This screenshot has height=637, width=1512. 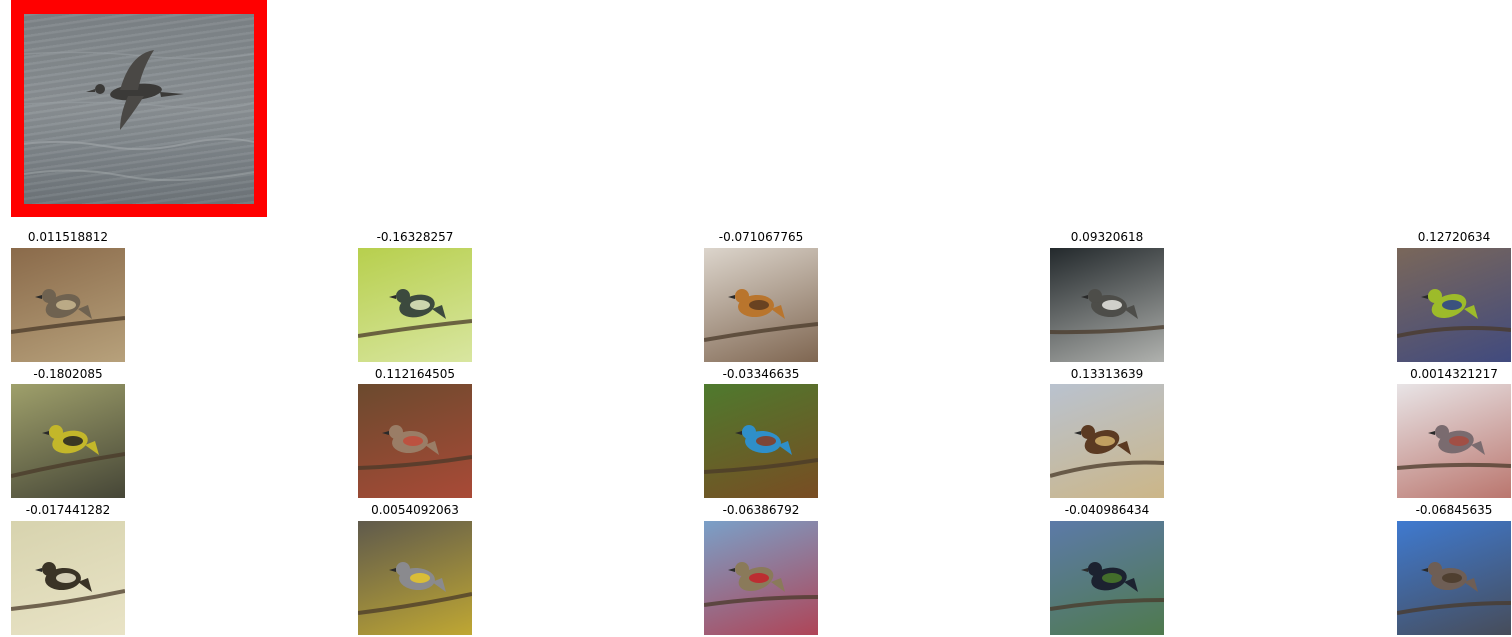 I want to click on query-image, so click(x=139, y=109).